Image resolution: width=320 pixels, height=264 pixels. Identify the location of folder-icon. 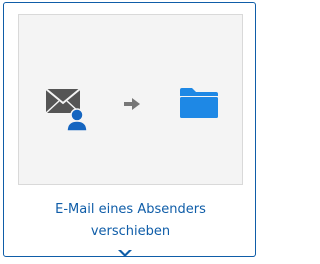
(199, 103).